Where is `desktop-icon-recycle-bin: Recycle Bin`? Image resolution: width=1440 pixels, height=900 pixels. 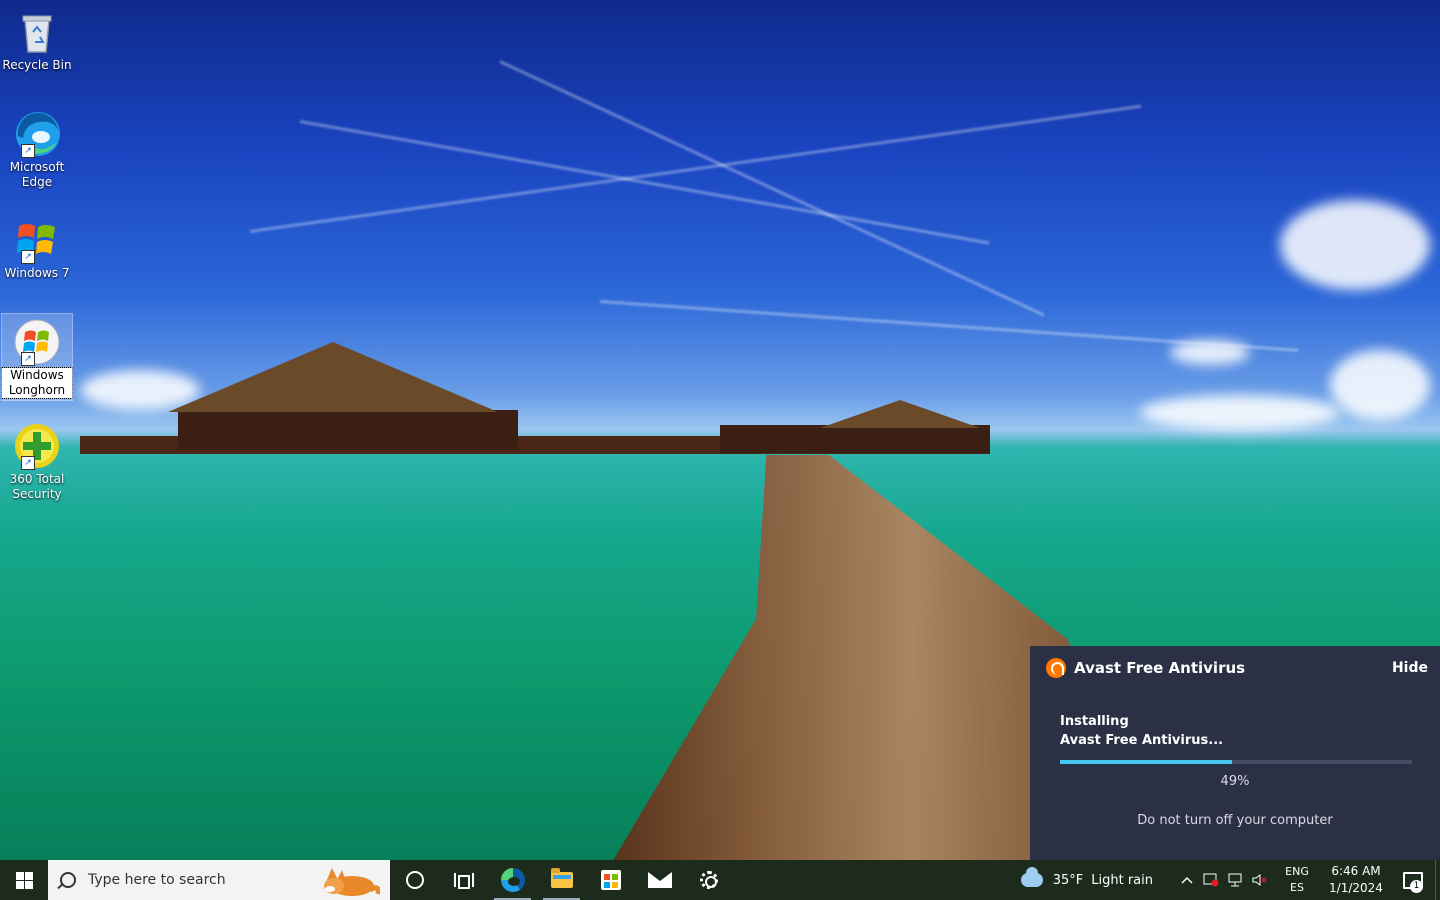 desktop-icon-recycle-bin: Recycle Bin is located at coordinates (37, 40).